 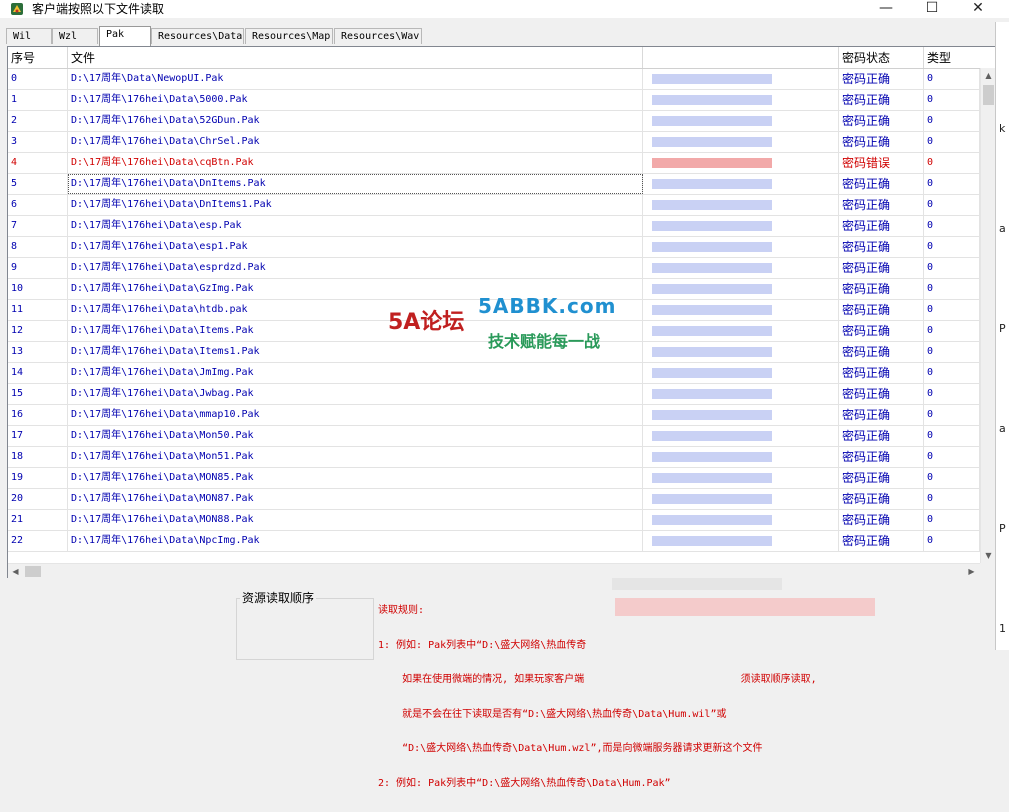 What do you see at coordinates (38, 57) in the screenshot?
I see `column-header-index: 序号` at bounding box center [38, 57].